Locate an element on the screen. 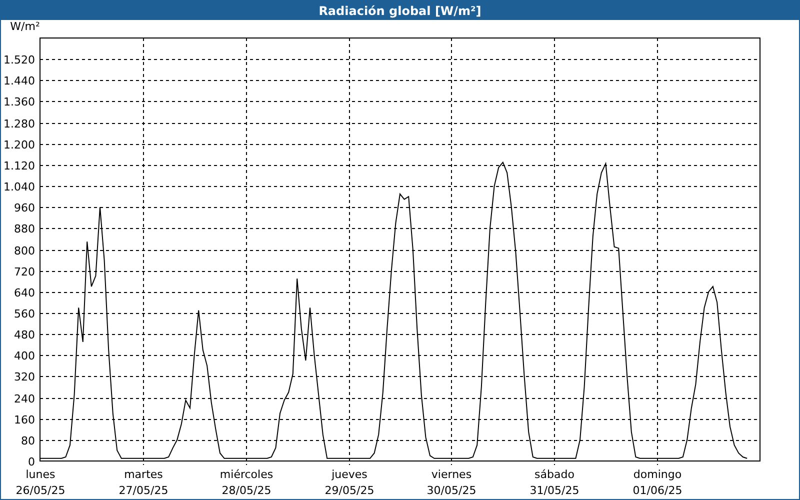 The image size is (800, 500). y-tick-label: 800 is located at coordinates (24, 251).